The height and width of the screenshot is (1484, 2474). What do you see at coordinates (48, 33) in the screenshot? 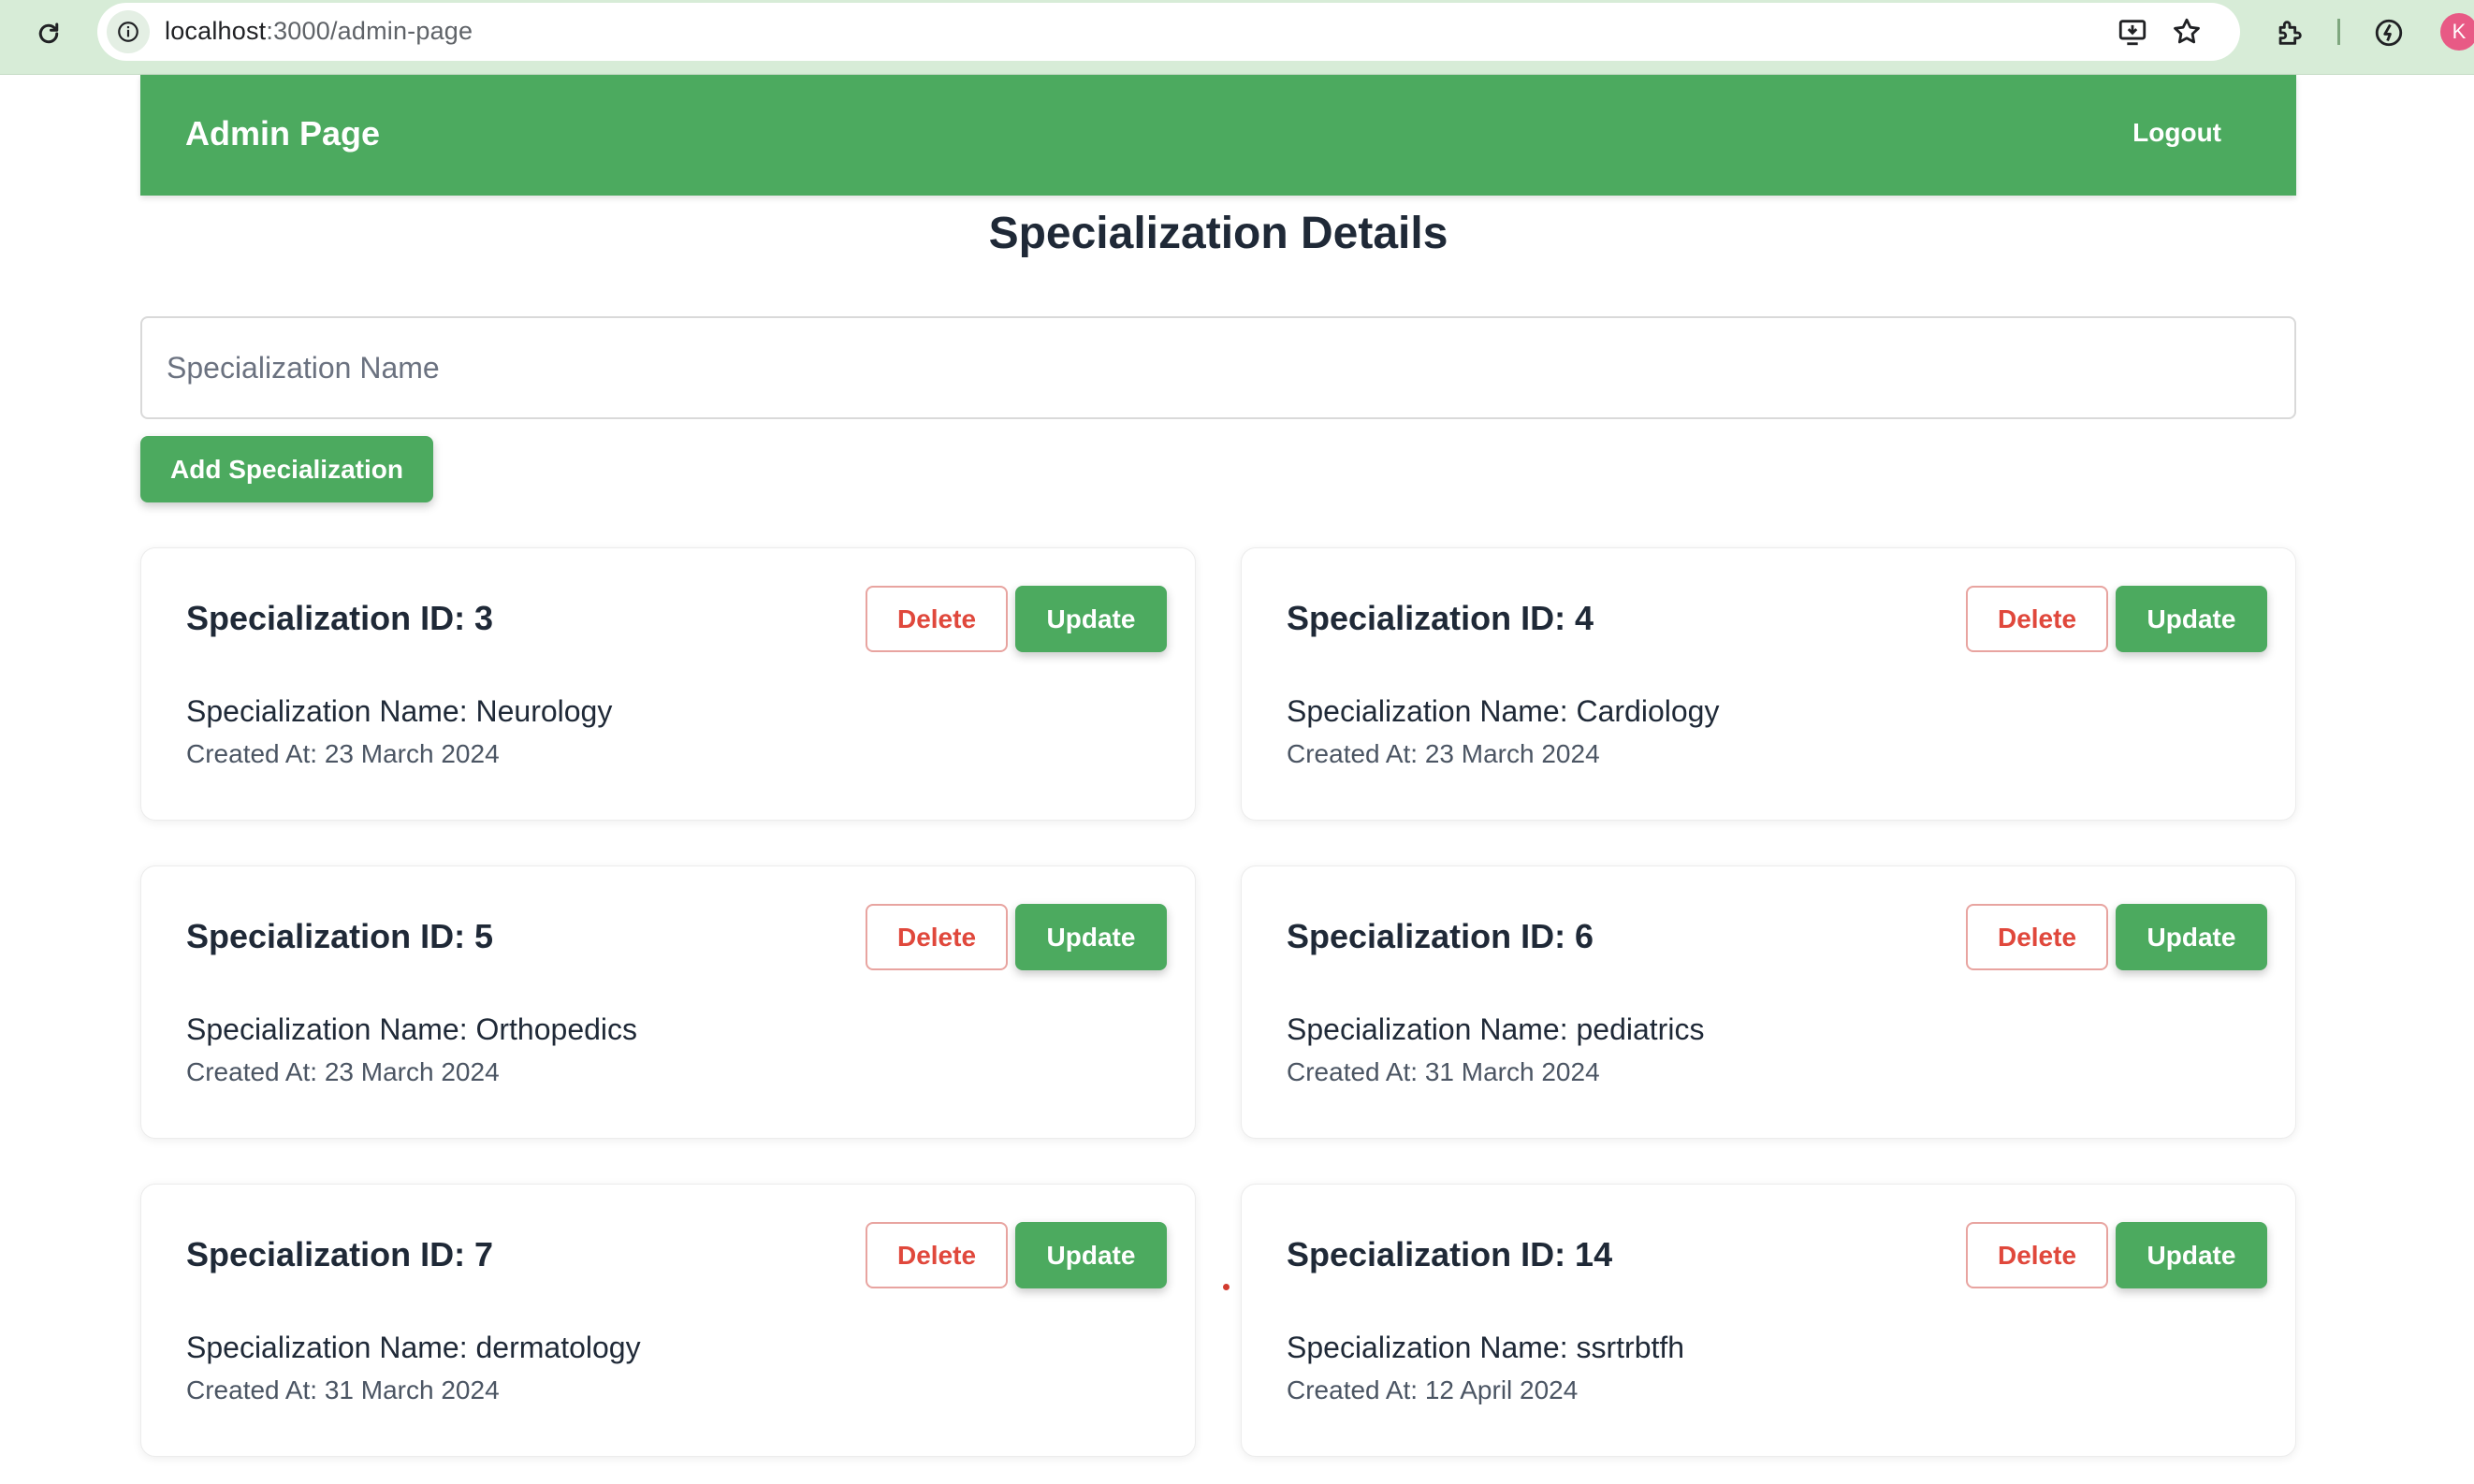
I see `reload-icon` at bounding box center [48, 33].